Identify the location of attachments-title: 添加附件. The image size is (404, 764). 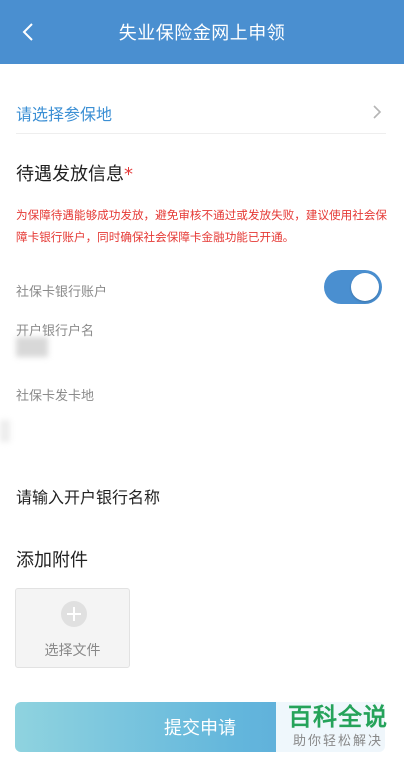
(52, 560).